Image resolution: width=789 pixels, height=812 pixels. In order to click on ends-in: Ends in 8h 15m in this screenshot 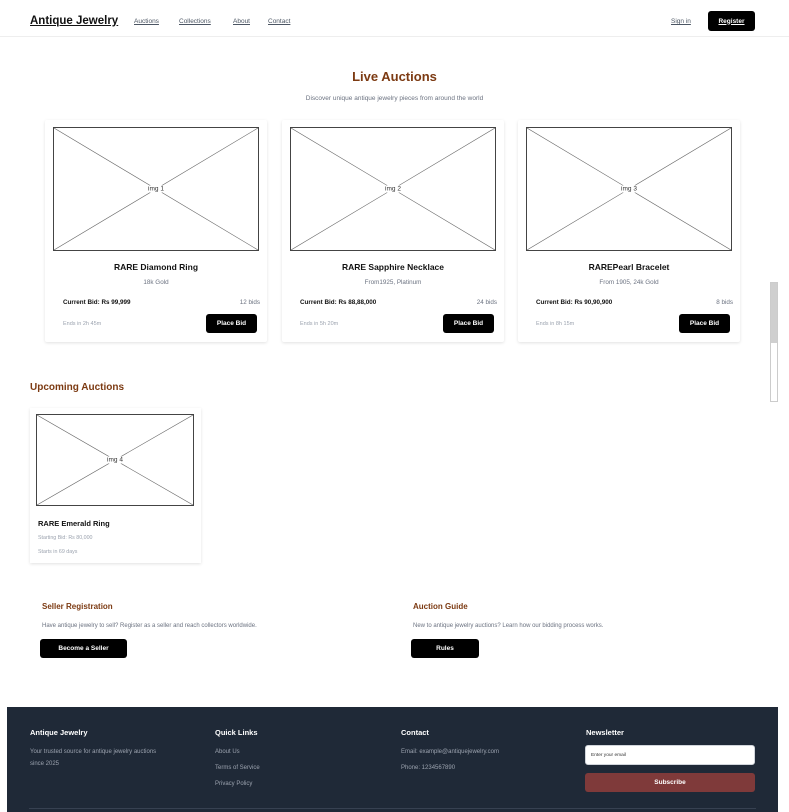, I will do `click(555, 324)`.